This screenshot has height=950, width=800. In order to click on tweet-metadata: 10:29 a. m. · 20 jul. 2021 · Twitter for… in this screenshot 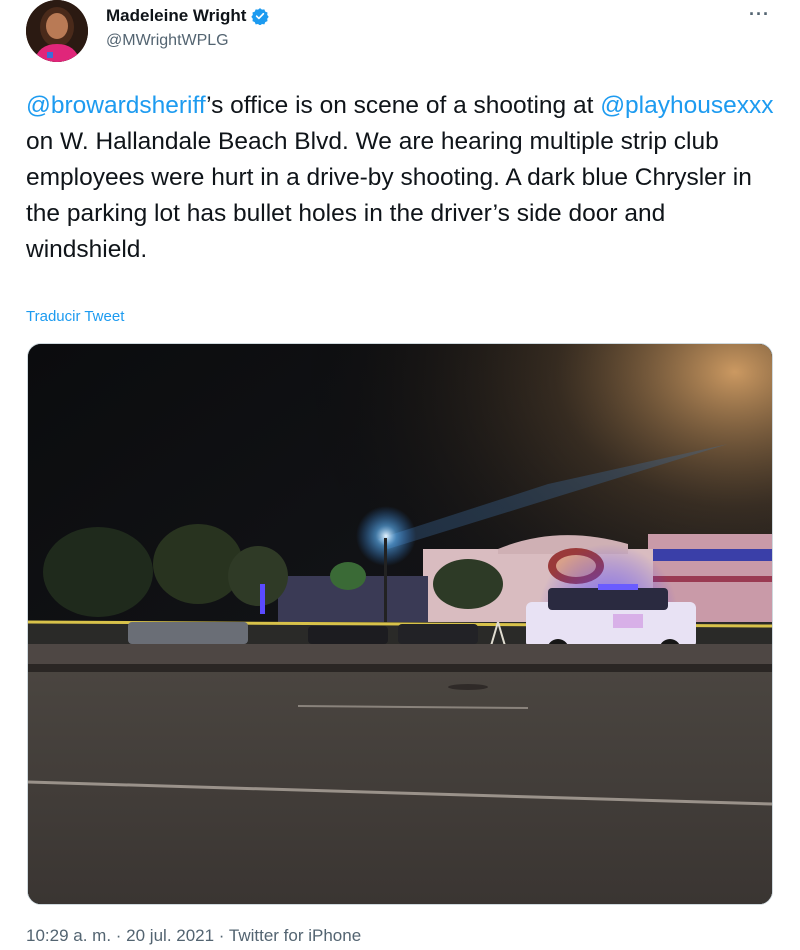, I will do `click(193, 936)`.